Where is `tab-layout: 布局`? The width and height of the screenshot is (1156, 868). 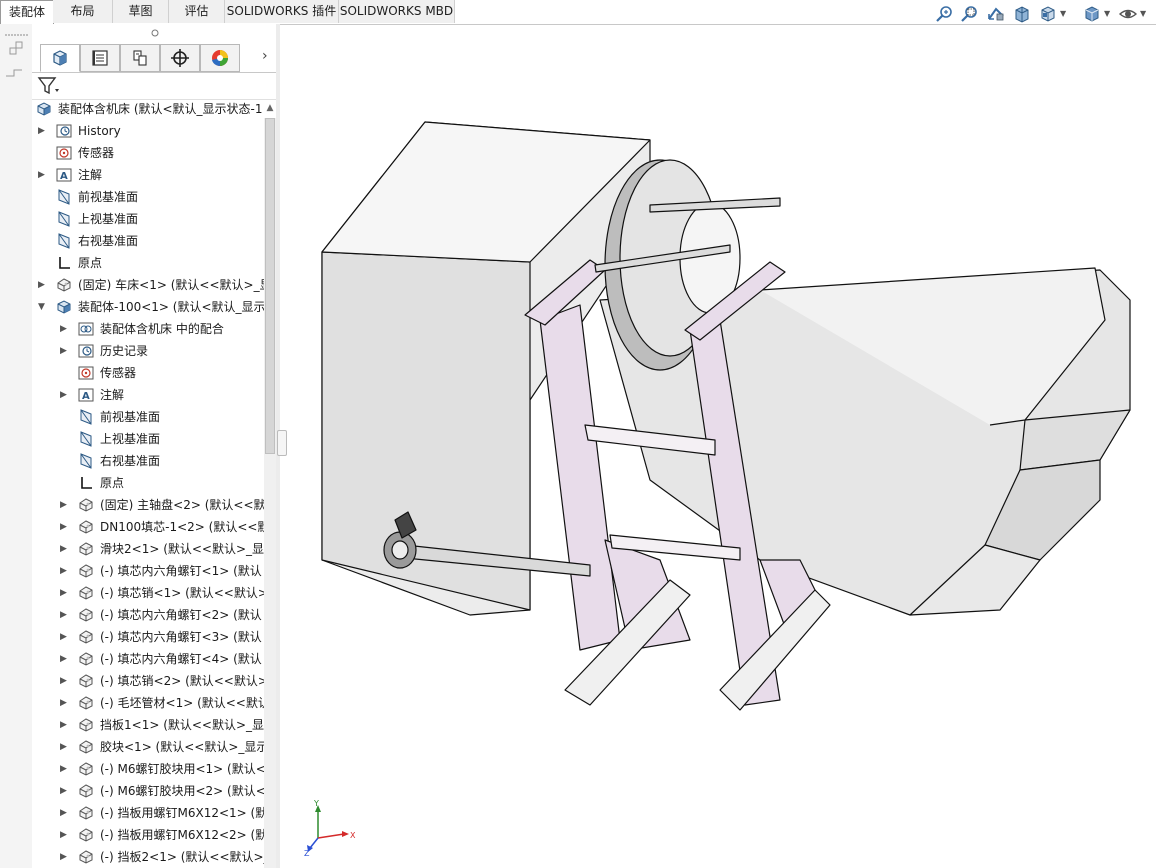 tab-layout: 布局 is located at coordinates (83, 11).